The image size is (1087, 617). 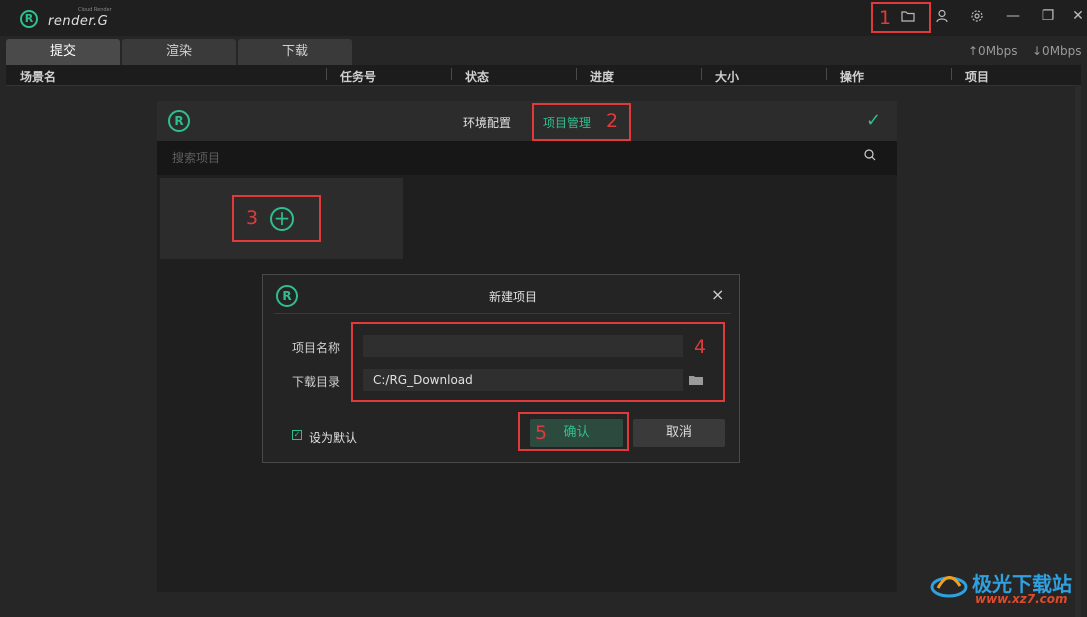 I want to click on scrollbar, so click(x=1078, y=351).